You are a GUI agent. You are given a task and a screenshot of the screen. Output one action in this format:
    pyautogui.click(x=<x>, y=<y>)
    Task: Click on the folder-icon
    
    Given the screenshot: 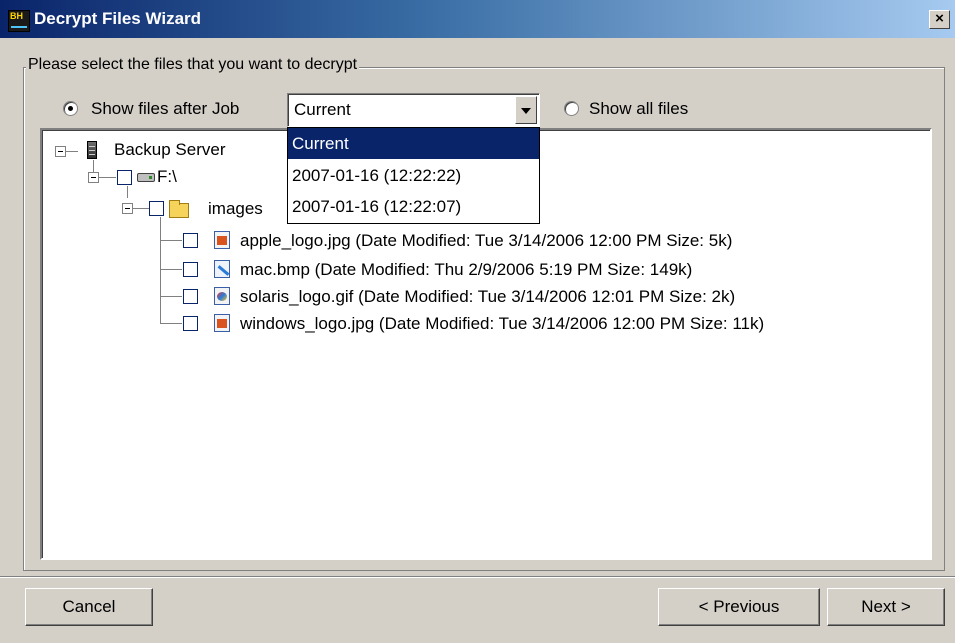 What is the action you would take?
    pyautogui.click(x=179, y=209)
    